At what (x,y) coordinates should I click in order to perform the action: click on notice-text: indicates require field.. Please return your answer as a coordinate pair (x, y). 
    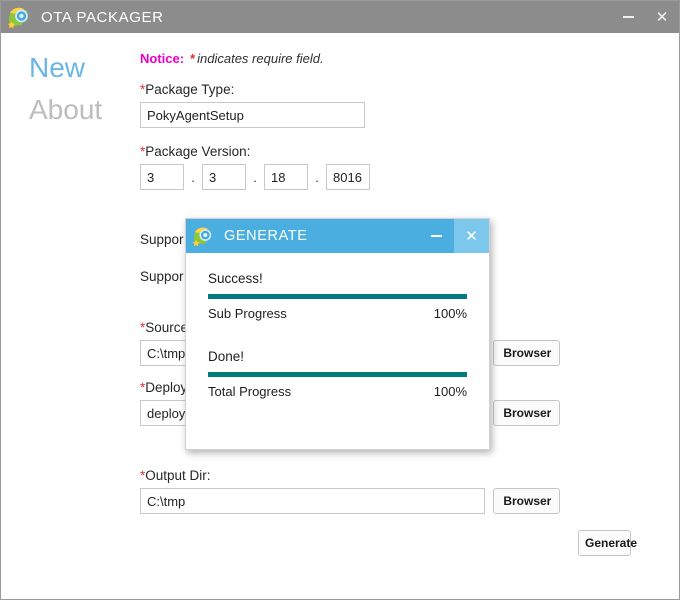
    Looking at the image, I should click on (260, 58).